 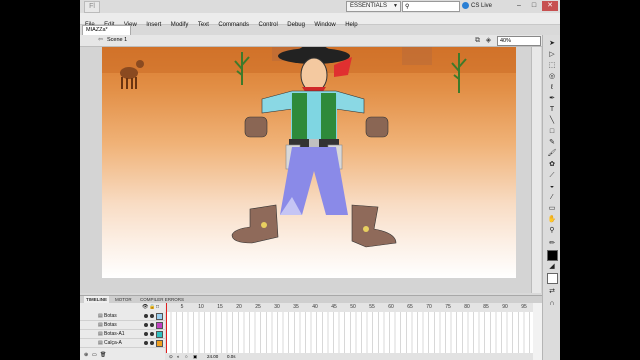 What do you see at coordinates (324, 25) in the screenshot?
I see `menu-window: Window` at bounding box center [324, 25].